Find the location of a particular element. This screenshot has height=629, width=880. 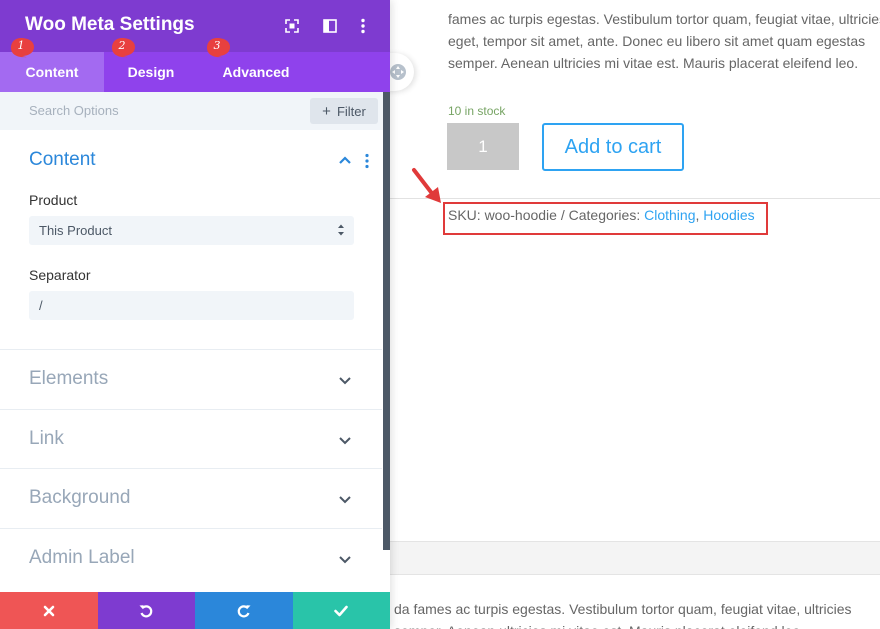

divider is located at coordinates (635, 198).